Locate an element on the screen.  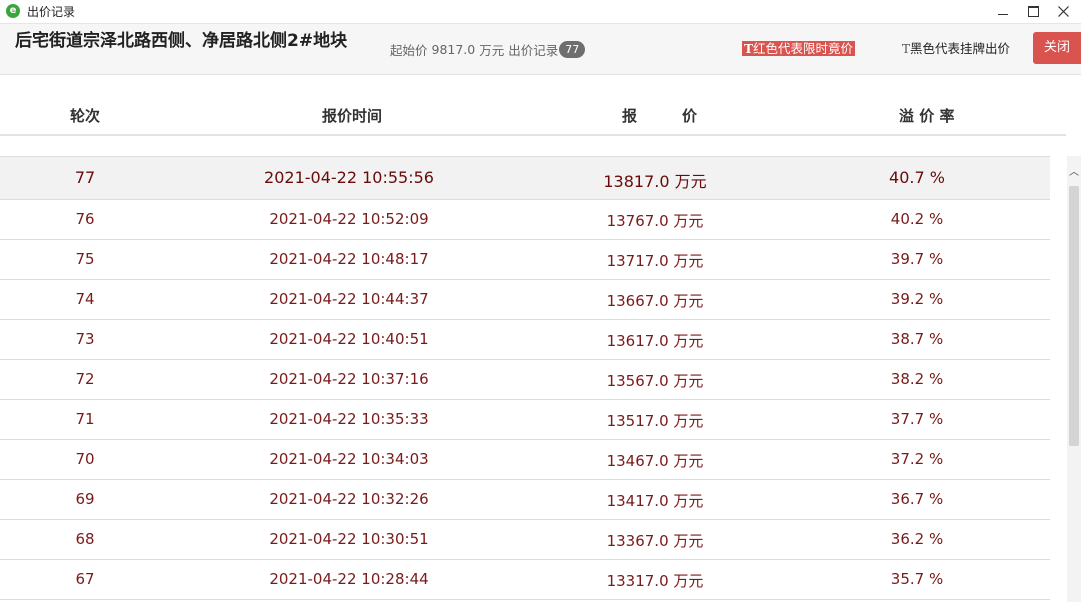
cell-round: 76 is located at coordinates (85, 219).